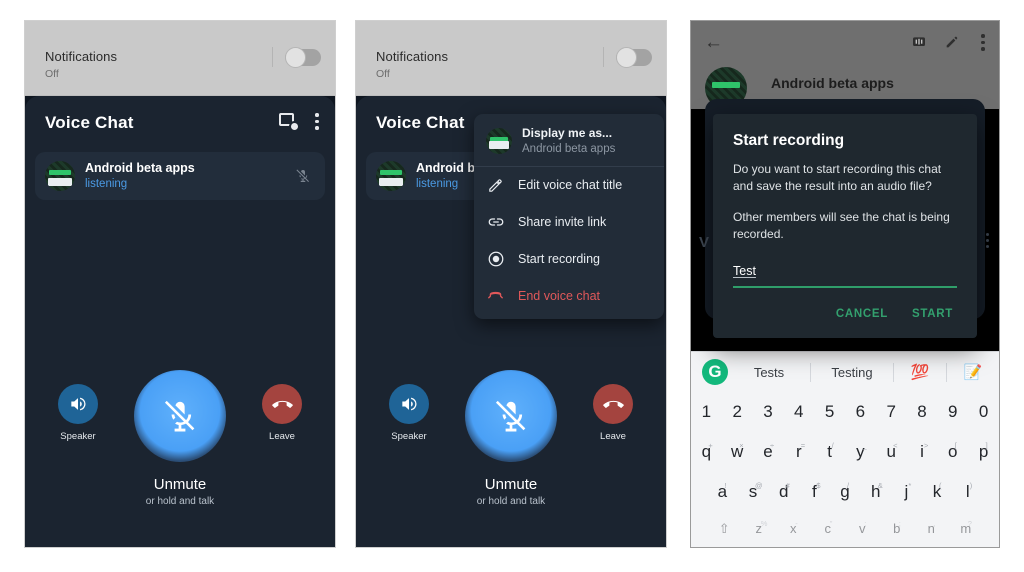 The height and width of the screenshot is (572, 1024). Describe the element at coordinates (952, 451) in the screenshot. I see `key-o: [o` at that location.